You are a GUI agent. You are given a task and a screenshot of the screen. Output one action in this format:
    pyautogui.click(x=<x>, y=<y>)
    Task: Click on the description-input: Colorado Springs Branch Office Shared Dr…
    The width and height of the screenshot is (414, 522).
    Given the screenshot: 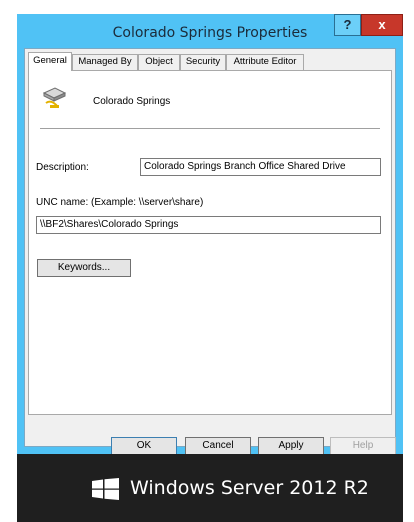 What is the action you would take?
    pyautogui.click(x=260, y=167)
    